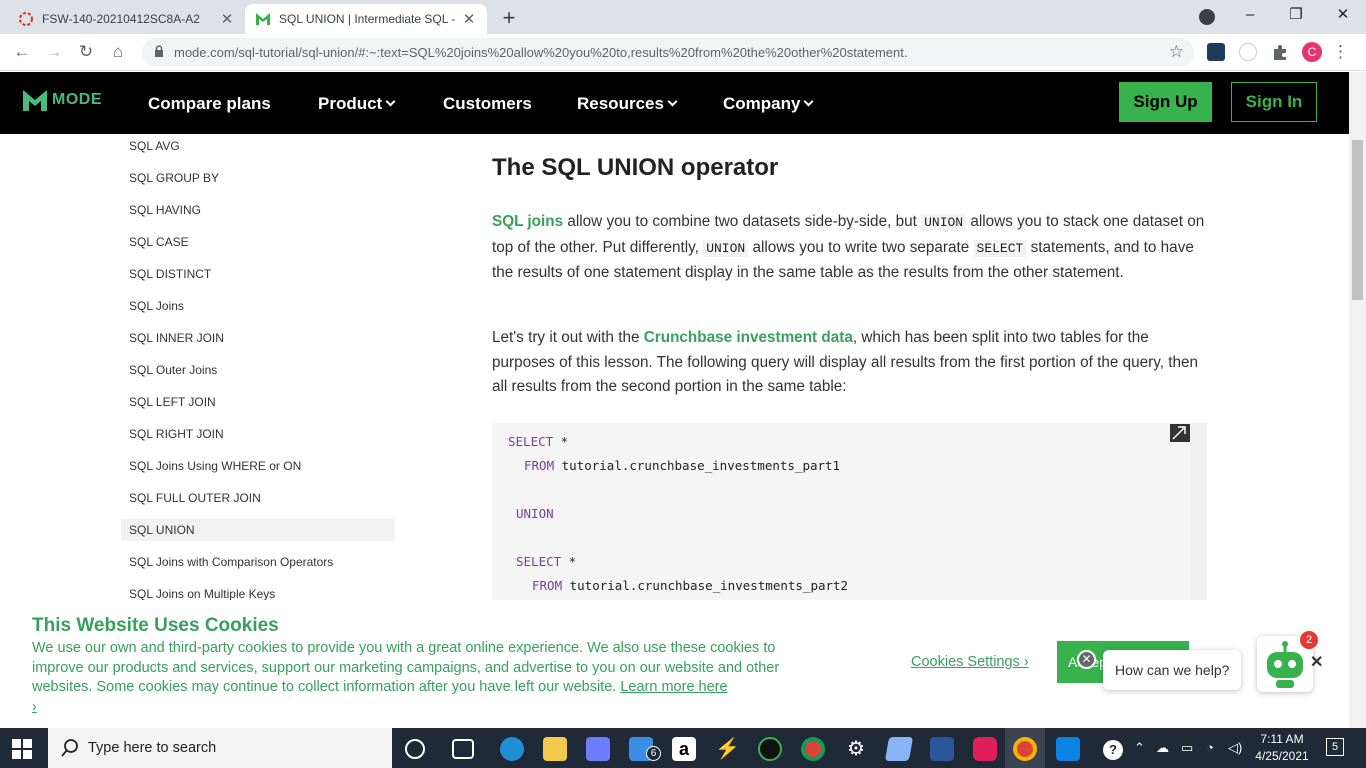 The width and height of the screenshot is (1366, 768). Describe the element at coordinates (258, 562) in the screenshot. I see `sidebar-item-sql-joins-comparison: SQL Joins with Comparison Operators` at that location.